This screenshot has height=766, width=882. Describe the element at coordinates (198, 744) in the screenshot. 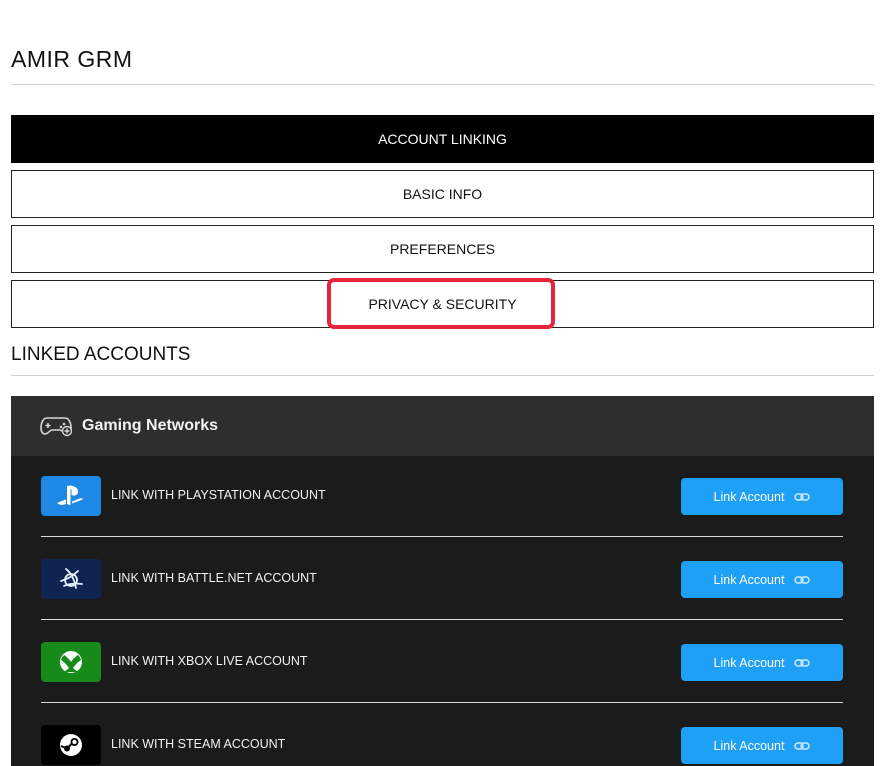

I see `row-label: LINK WITH STEAM ACCOUNT` at that location.